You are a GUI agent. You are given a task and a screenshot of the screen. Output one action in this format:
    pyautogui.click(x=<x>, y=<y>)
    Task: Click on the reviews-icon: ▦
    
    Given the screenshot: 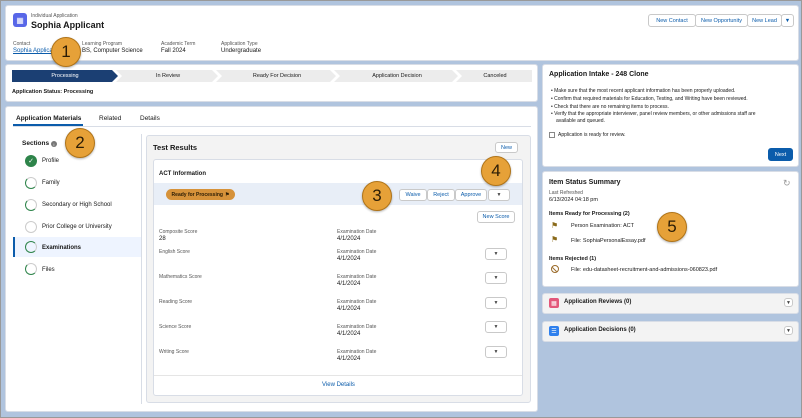 What is the action you would take?
    pyautogui.click(x=554, y=303)
    